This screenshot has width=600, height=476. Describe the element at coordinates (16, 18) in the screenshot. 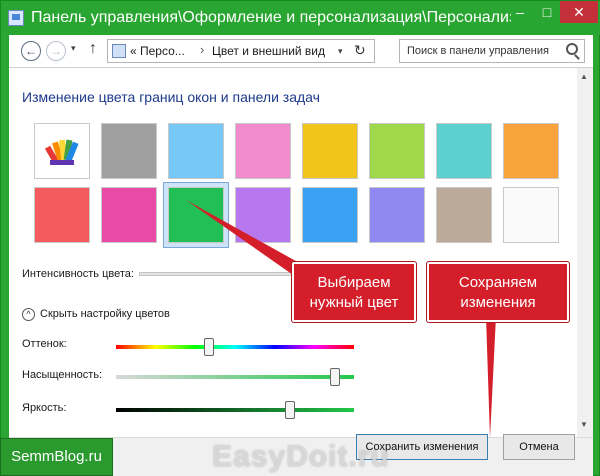

I see `control-panel-icon` at that location.